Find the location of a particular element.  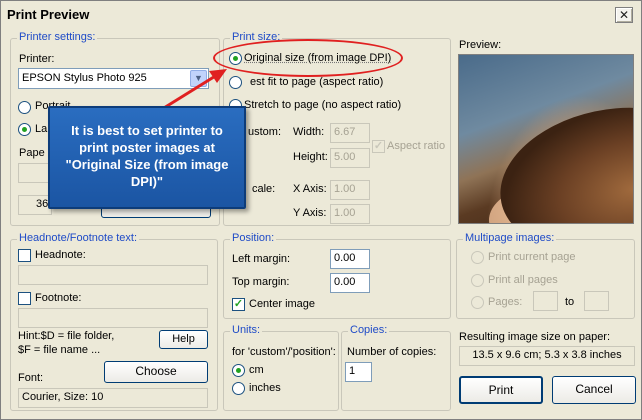

copies-value: 1 is located at coordinates (352, 371).